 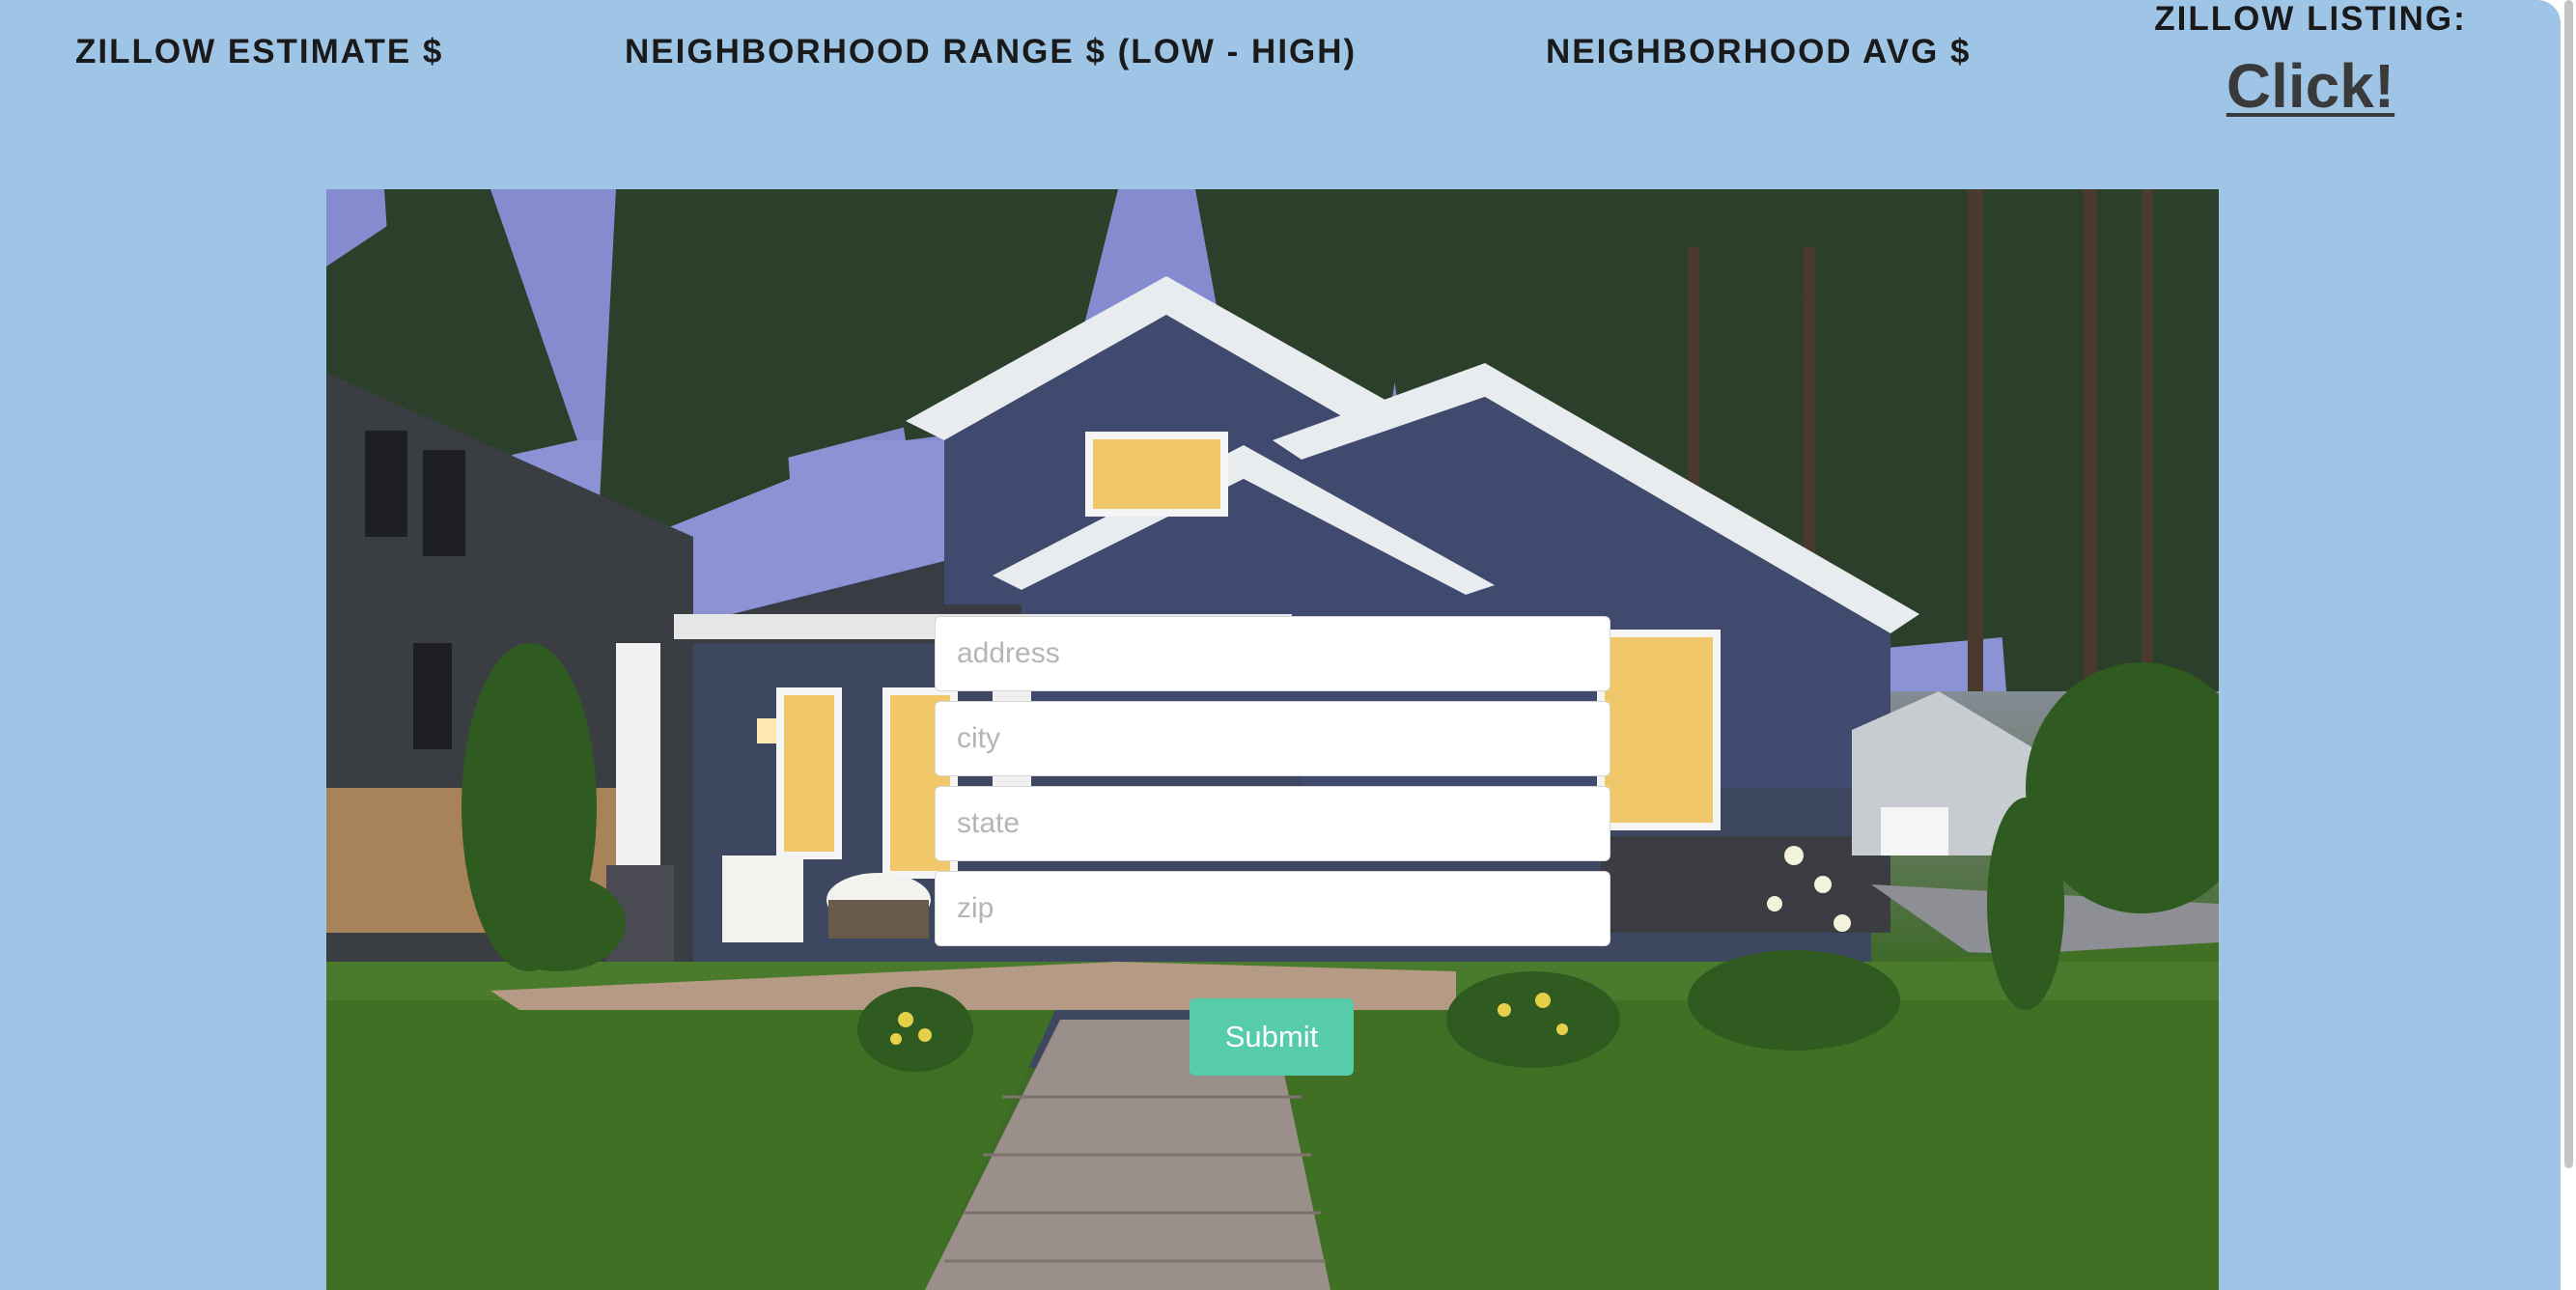 What do you see at coordinates (1273, 823) in the screenshot?
I see `state-input` at bounding box center [1273, 823].